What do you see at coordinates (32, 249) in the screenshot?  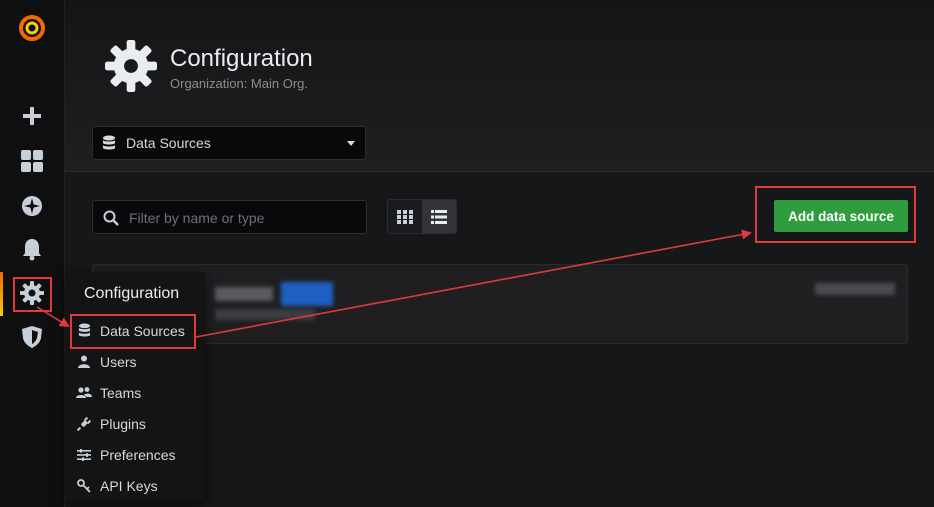 I see `bell-icon` at bounding box center [32, 249].